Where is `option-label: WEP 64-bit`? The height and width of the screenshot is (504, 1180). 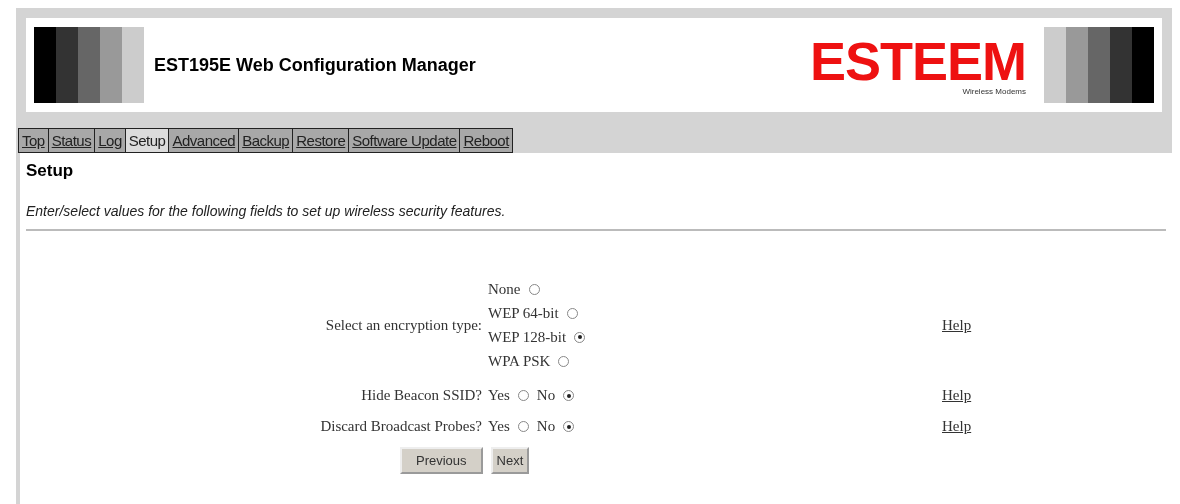 option-label: WEP 64-bit is located at coordinates (523, 313).